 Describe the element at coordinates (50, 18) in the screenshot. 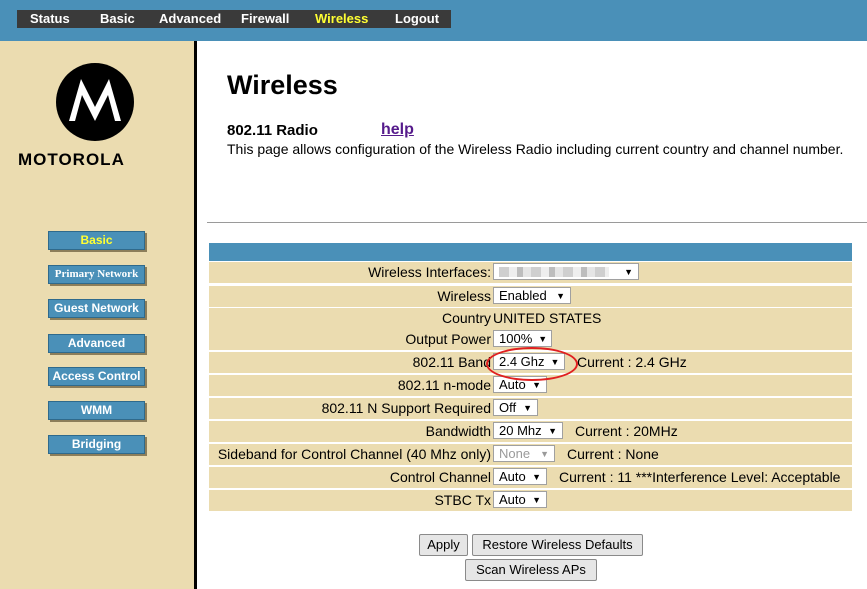

I see `nav-status: Status` at that location.